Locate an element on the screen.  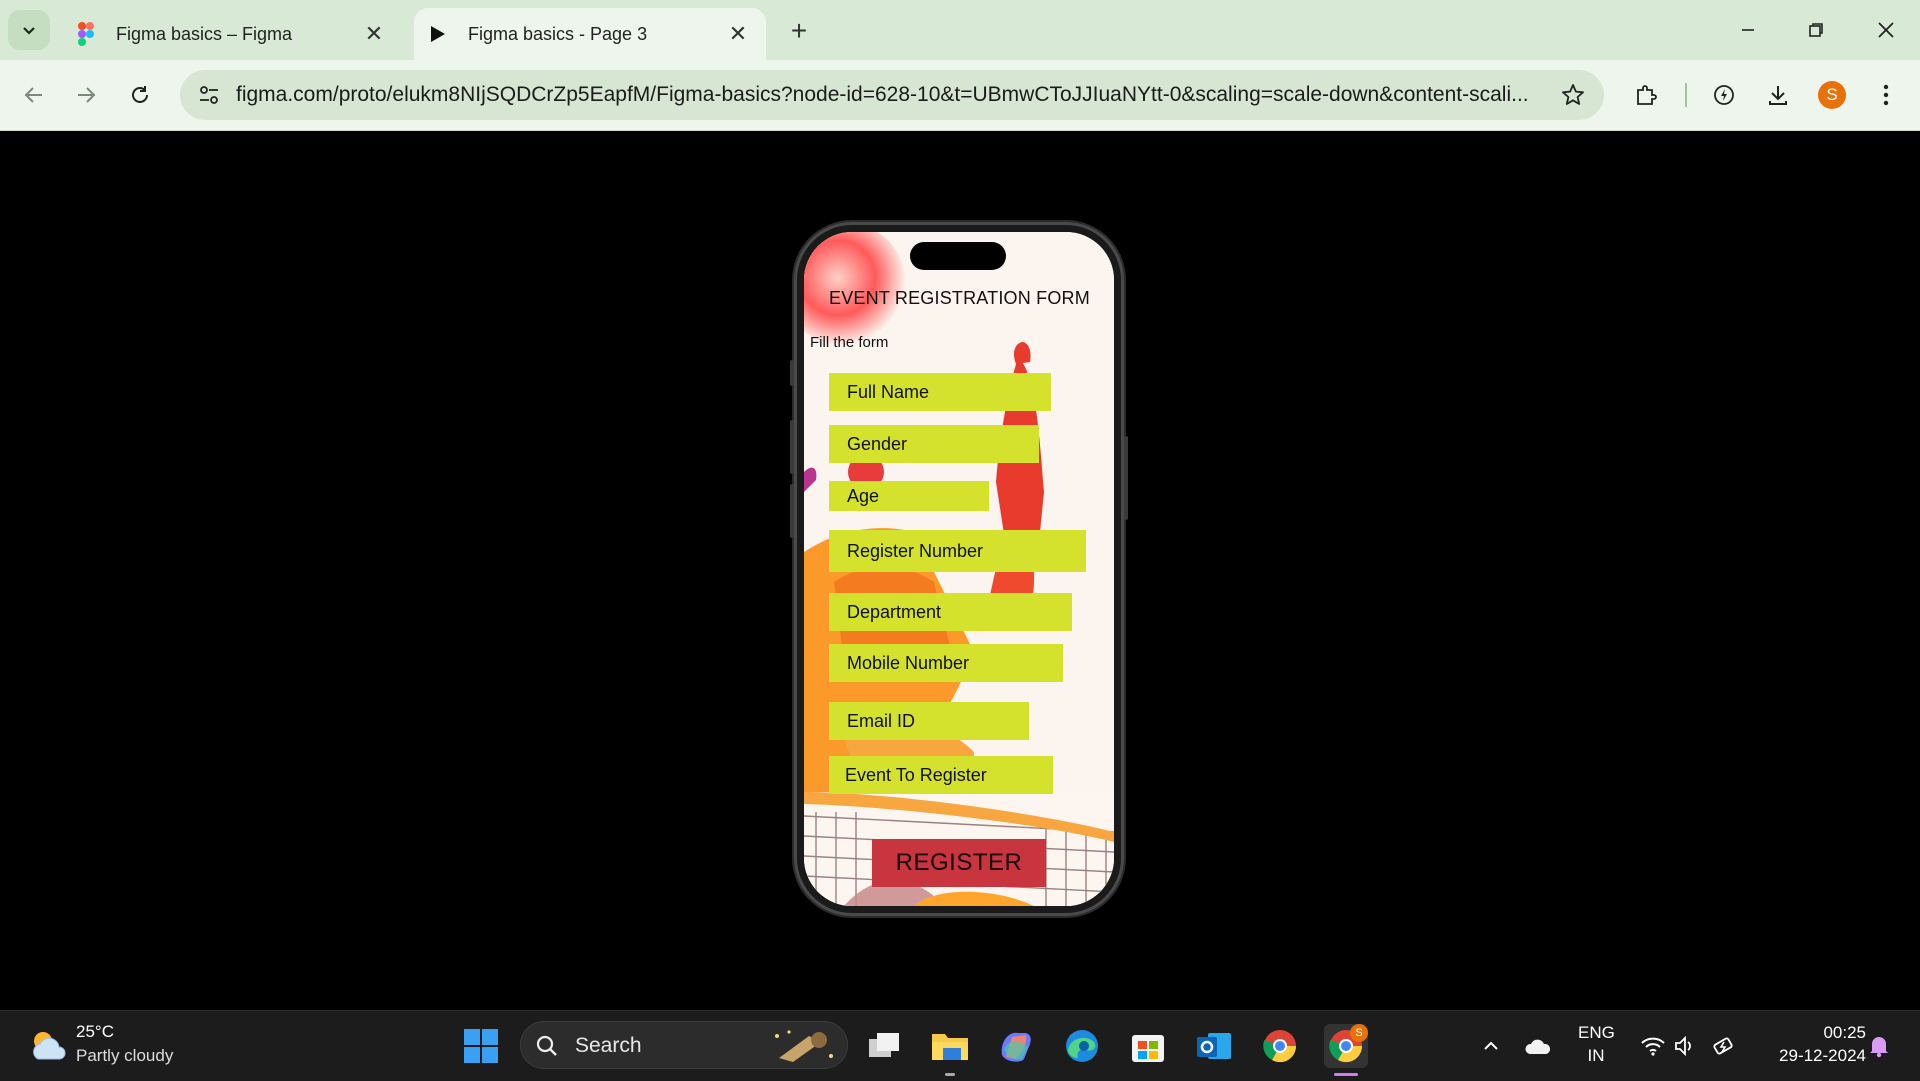
partly-cloudy-icon is located at coordinates (47, 1046).